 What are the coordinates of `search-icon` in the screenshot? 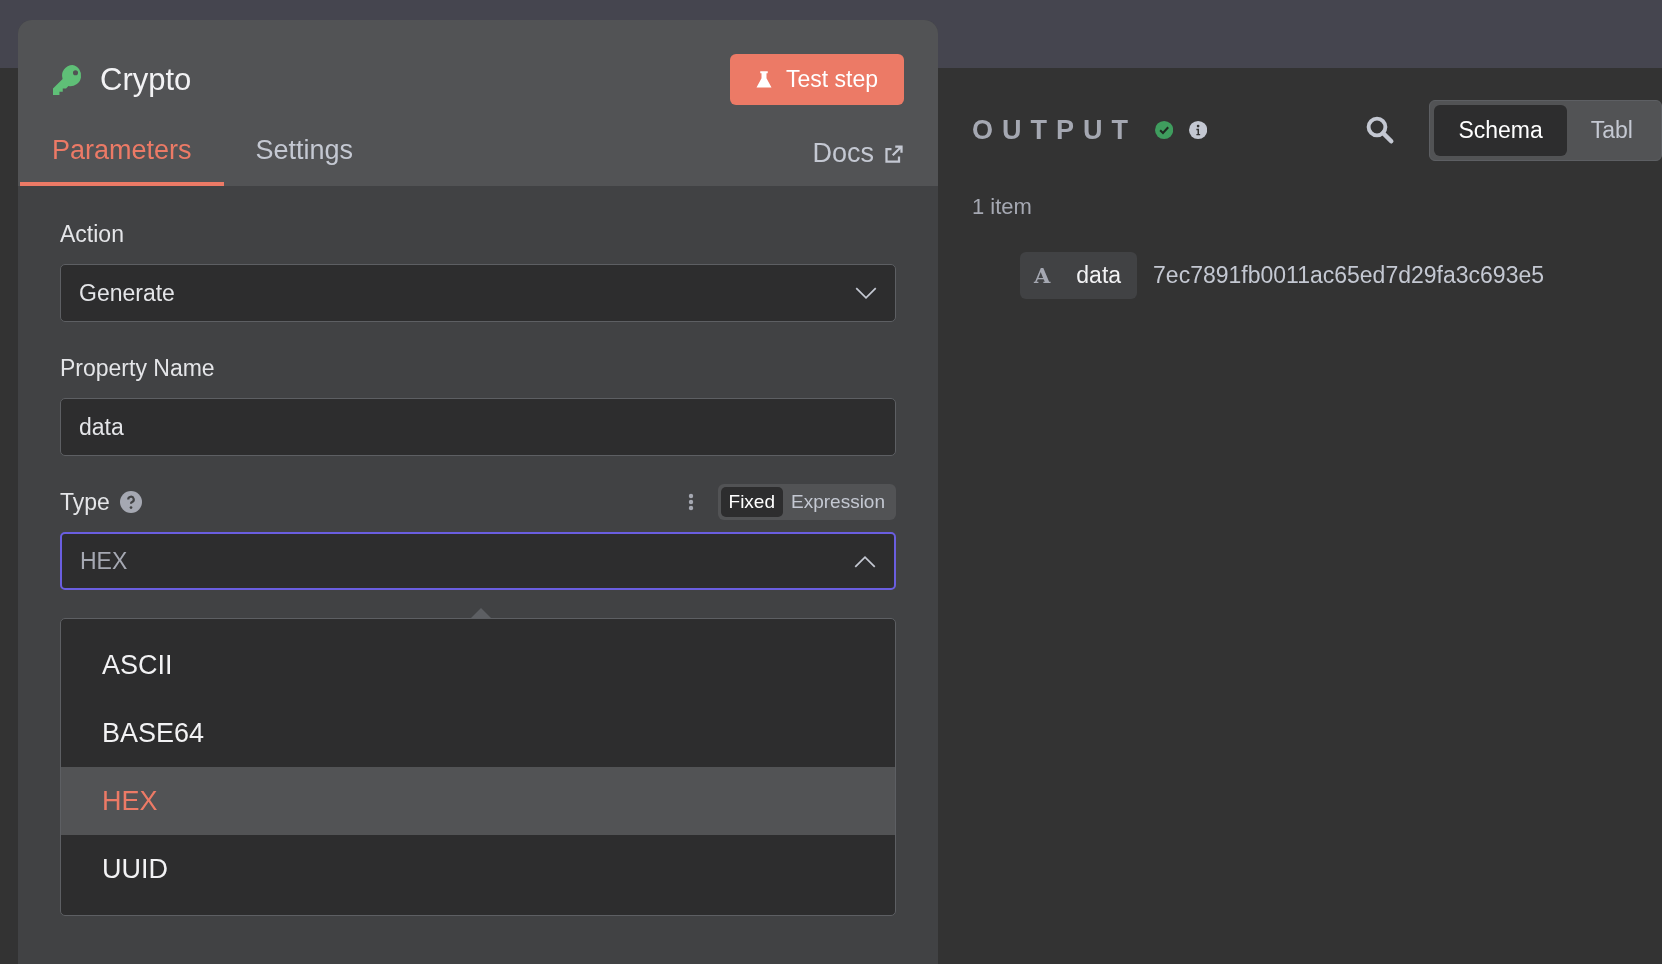 It's located at (1380, 130).